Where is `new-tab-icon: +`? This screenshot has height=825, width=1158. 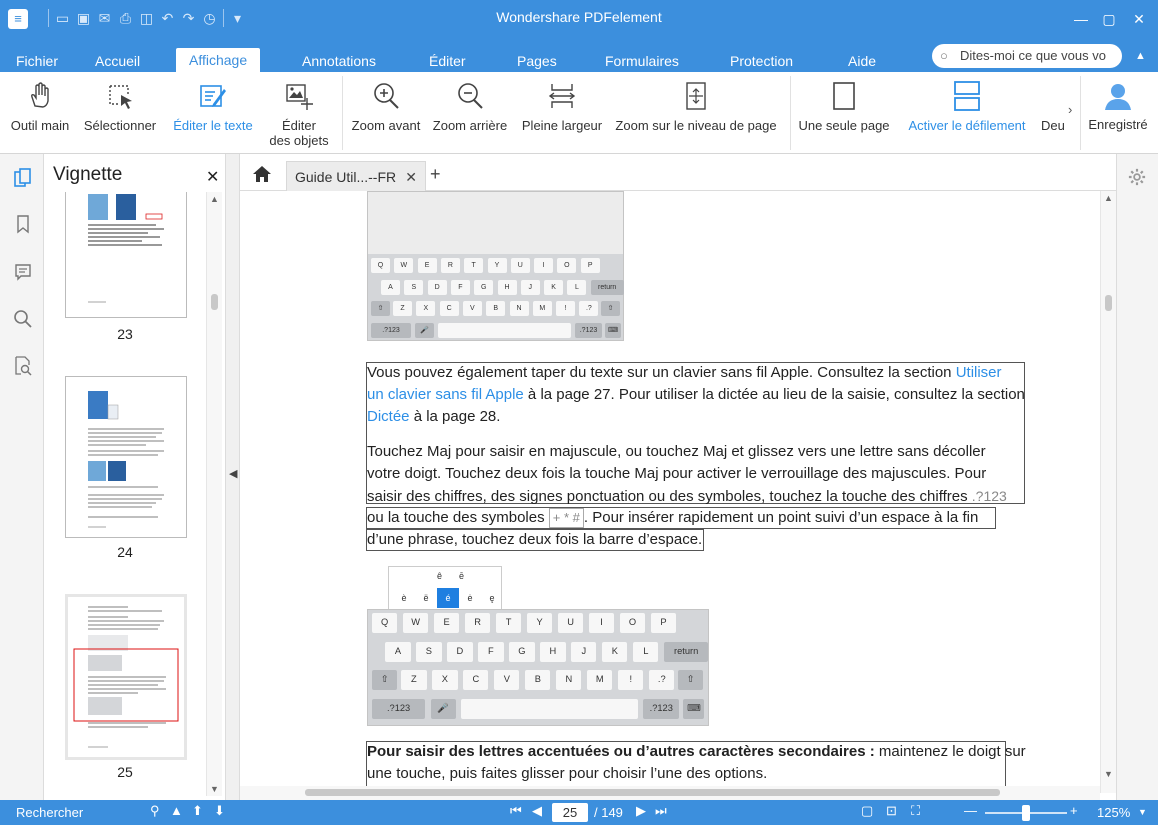
new-tab-icon: + is located at coordinates (435, 174).